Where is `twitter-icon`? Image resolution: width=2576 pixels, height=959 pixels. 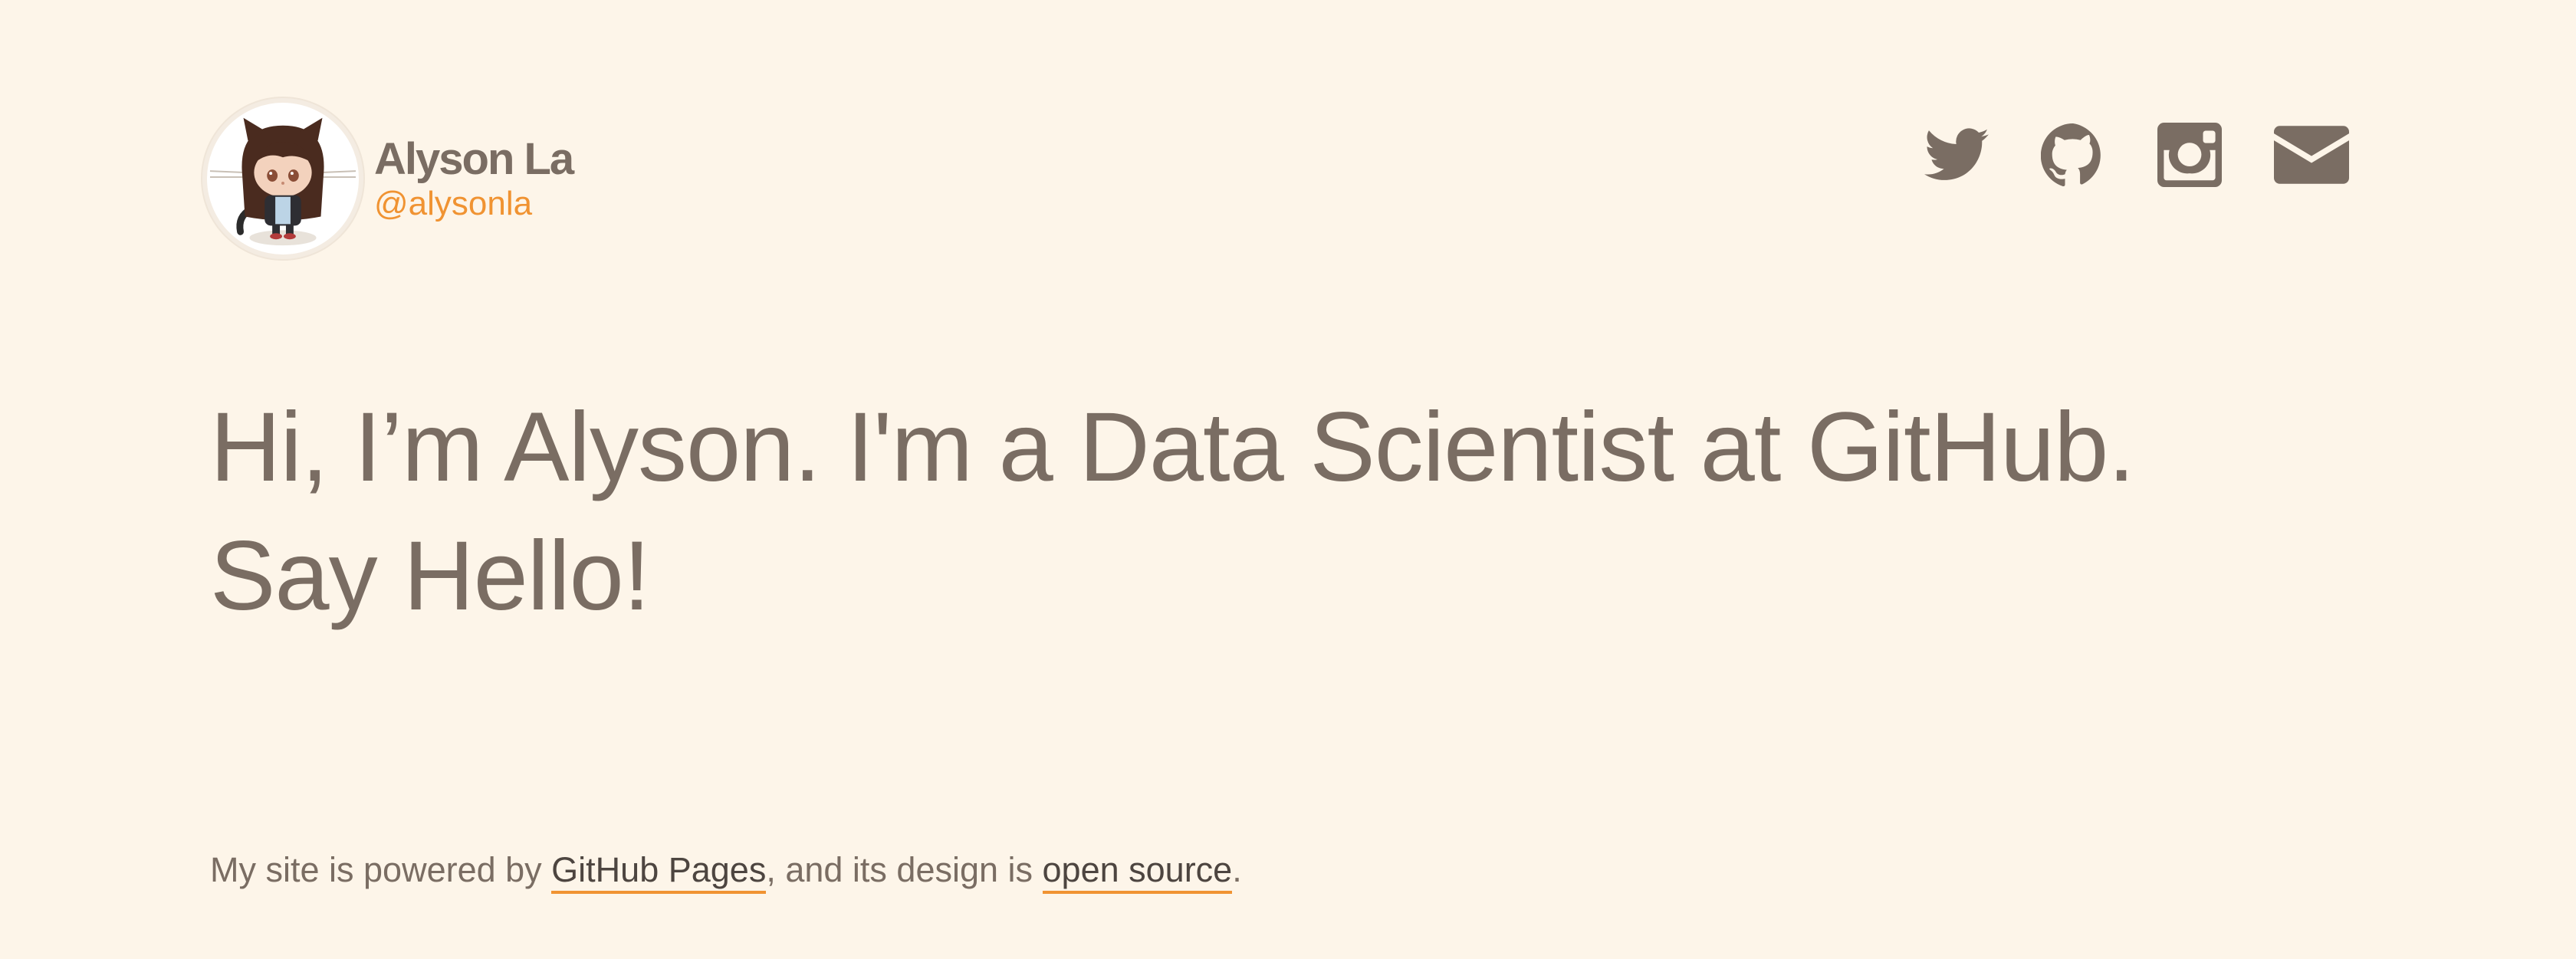
twitter-icon is located at coordinates (1957, 154).